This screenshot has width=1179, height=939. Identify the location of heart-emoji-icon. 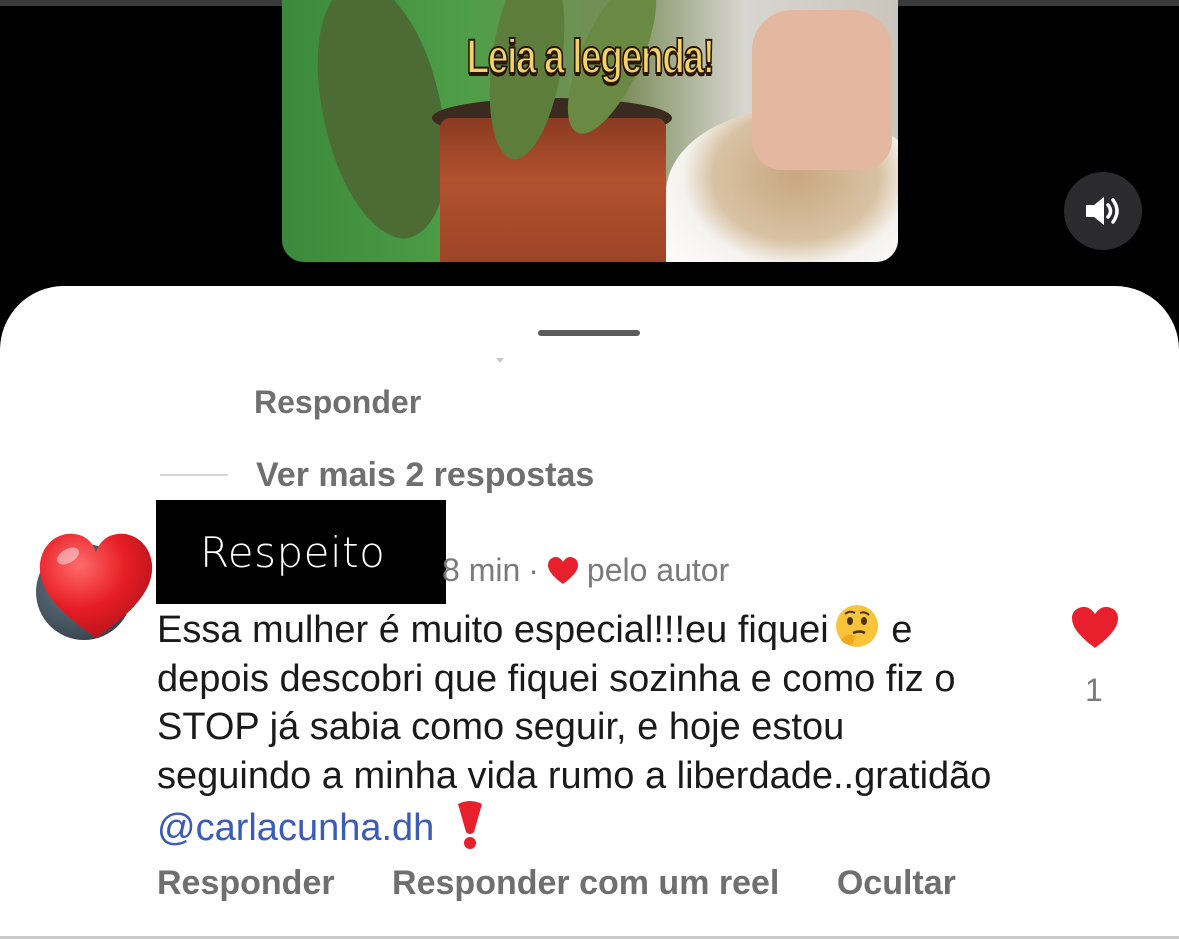
(96, 585).